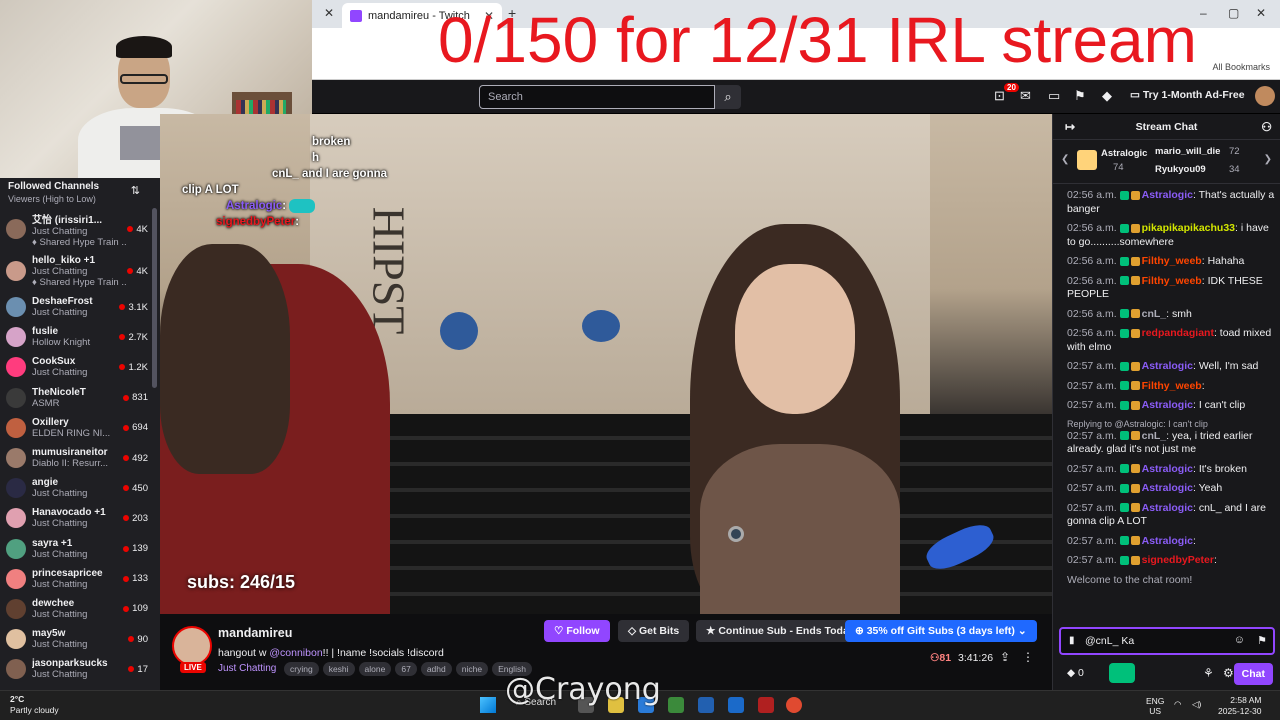 This screenshot has height=720, width=1280. What do you see at coordinates (1187, 95) in the screenshot?
I see `try-ad-free-button: ▭ Try 1-Month Ad-Free` at bounding box center [1187, 95].